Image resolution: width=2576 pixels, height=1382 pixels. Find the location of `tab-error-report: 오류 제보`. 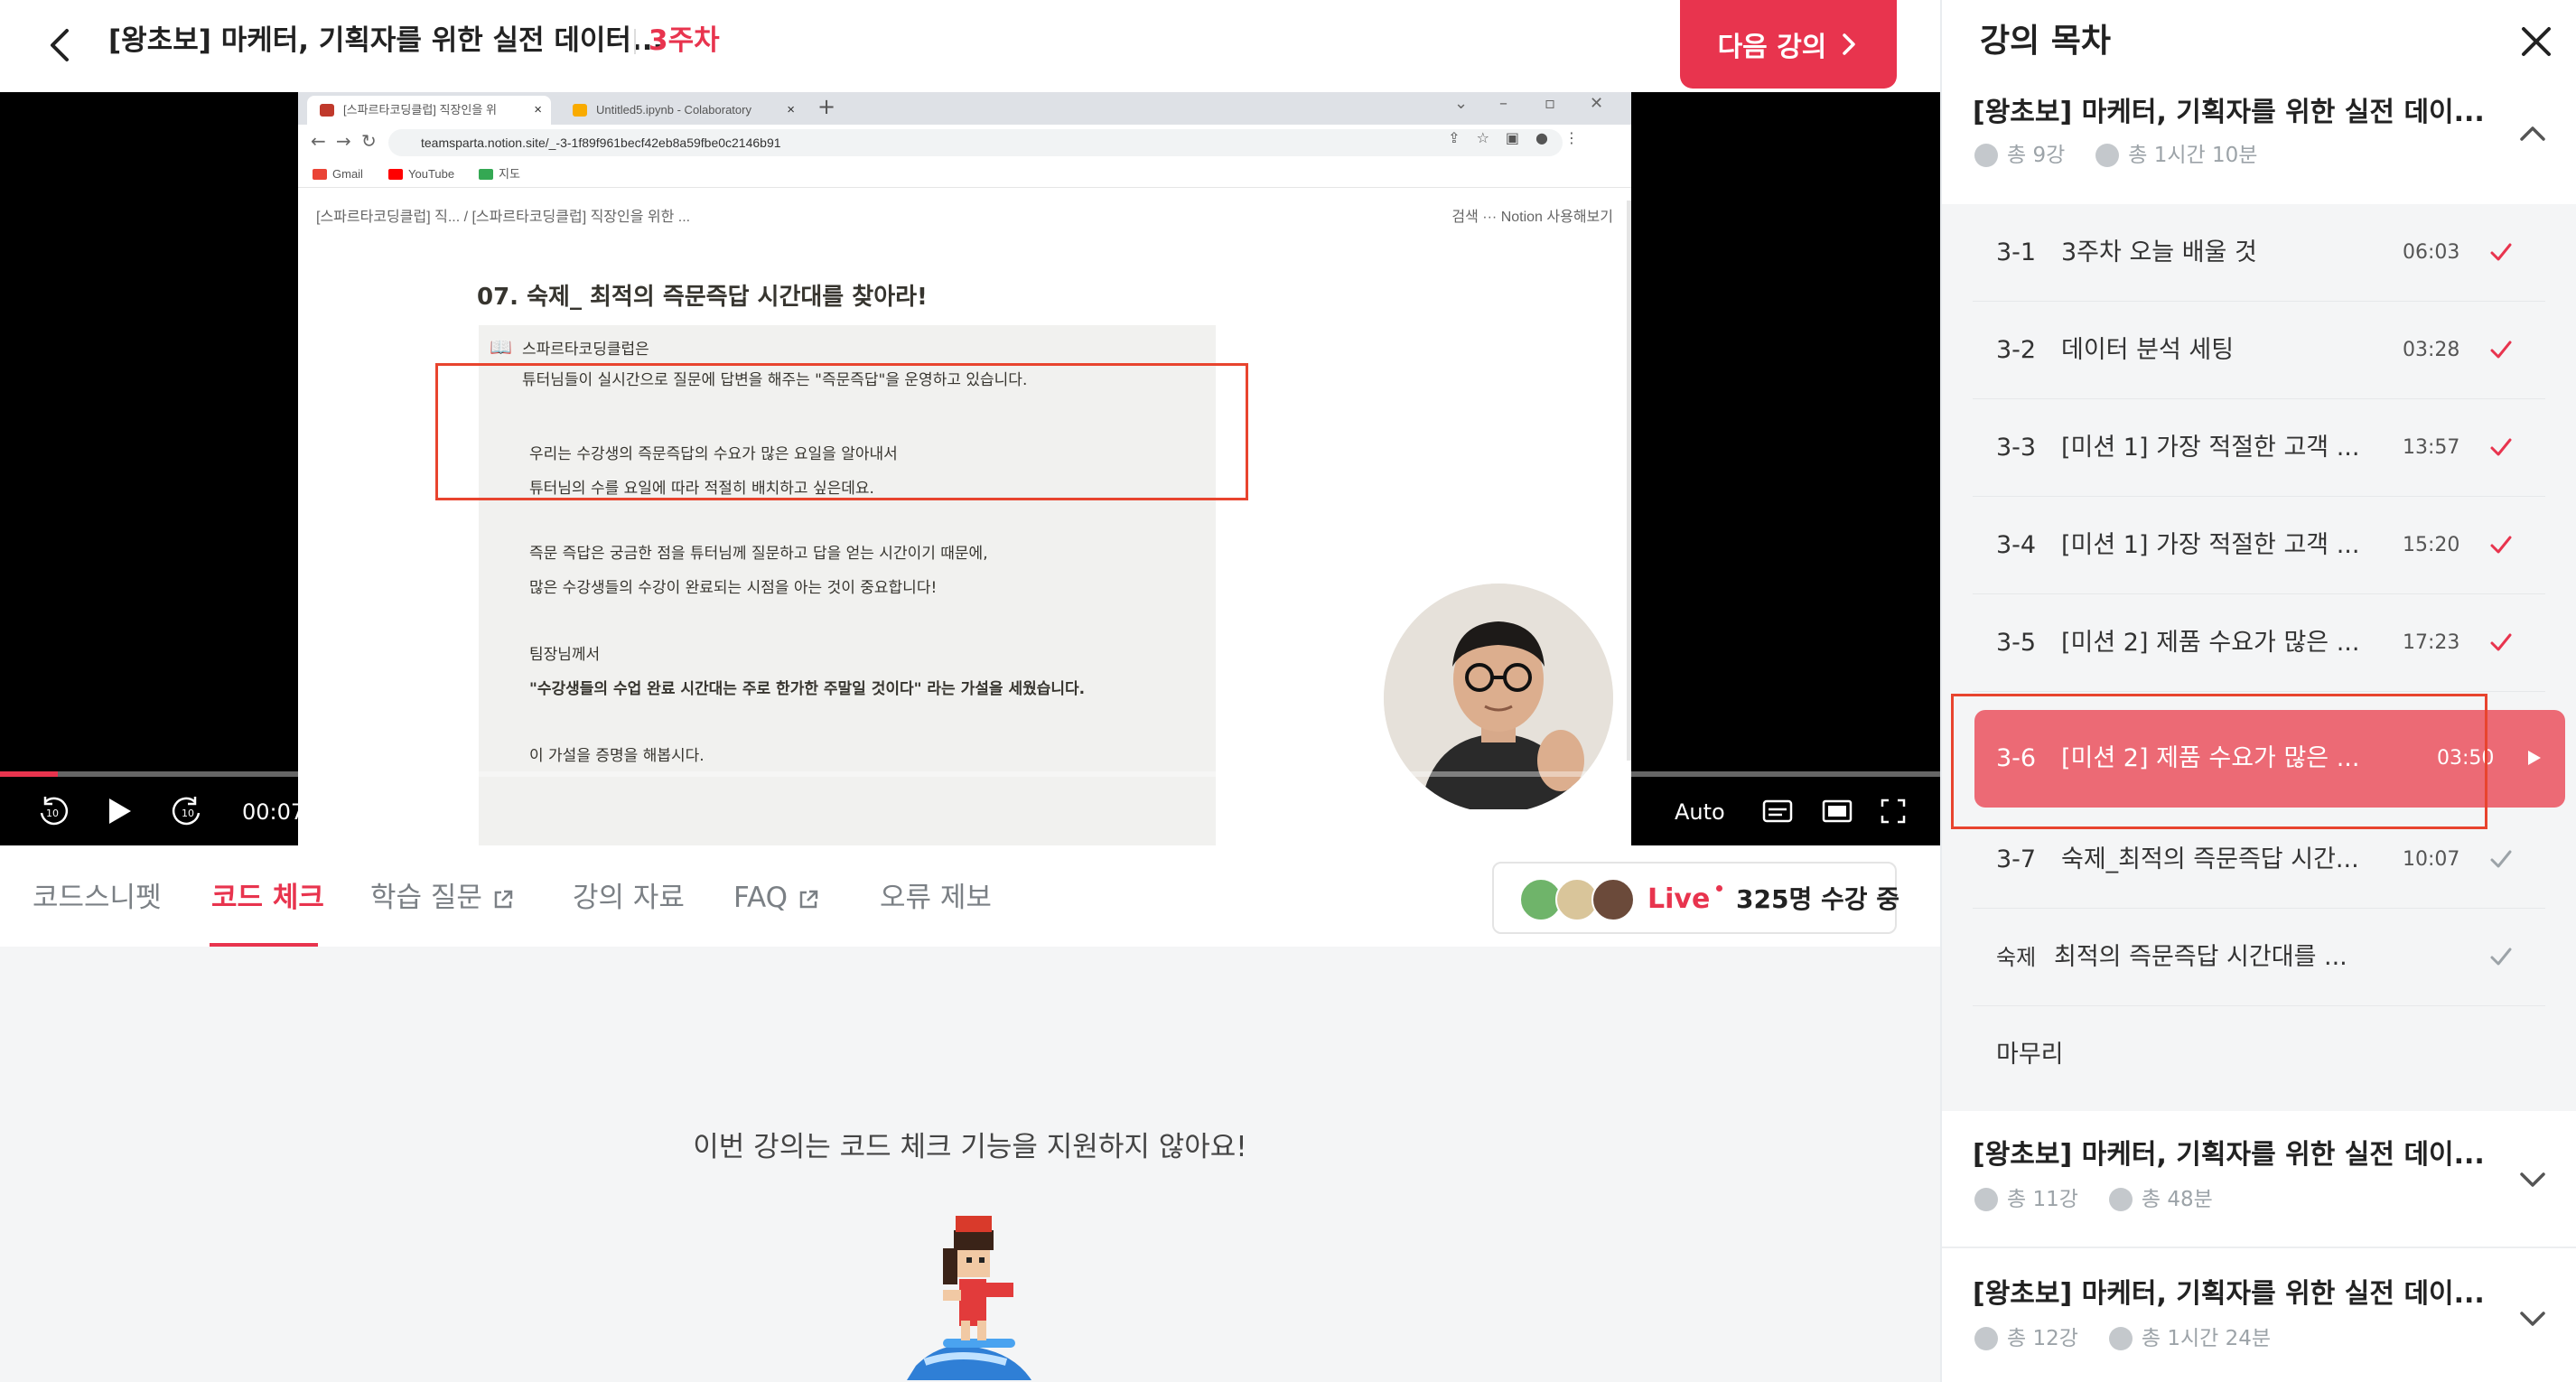

tab-error-report: 오류 제보 is located at coordinates (936, 898).